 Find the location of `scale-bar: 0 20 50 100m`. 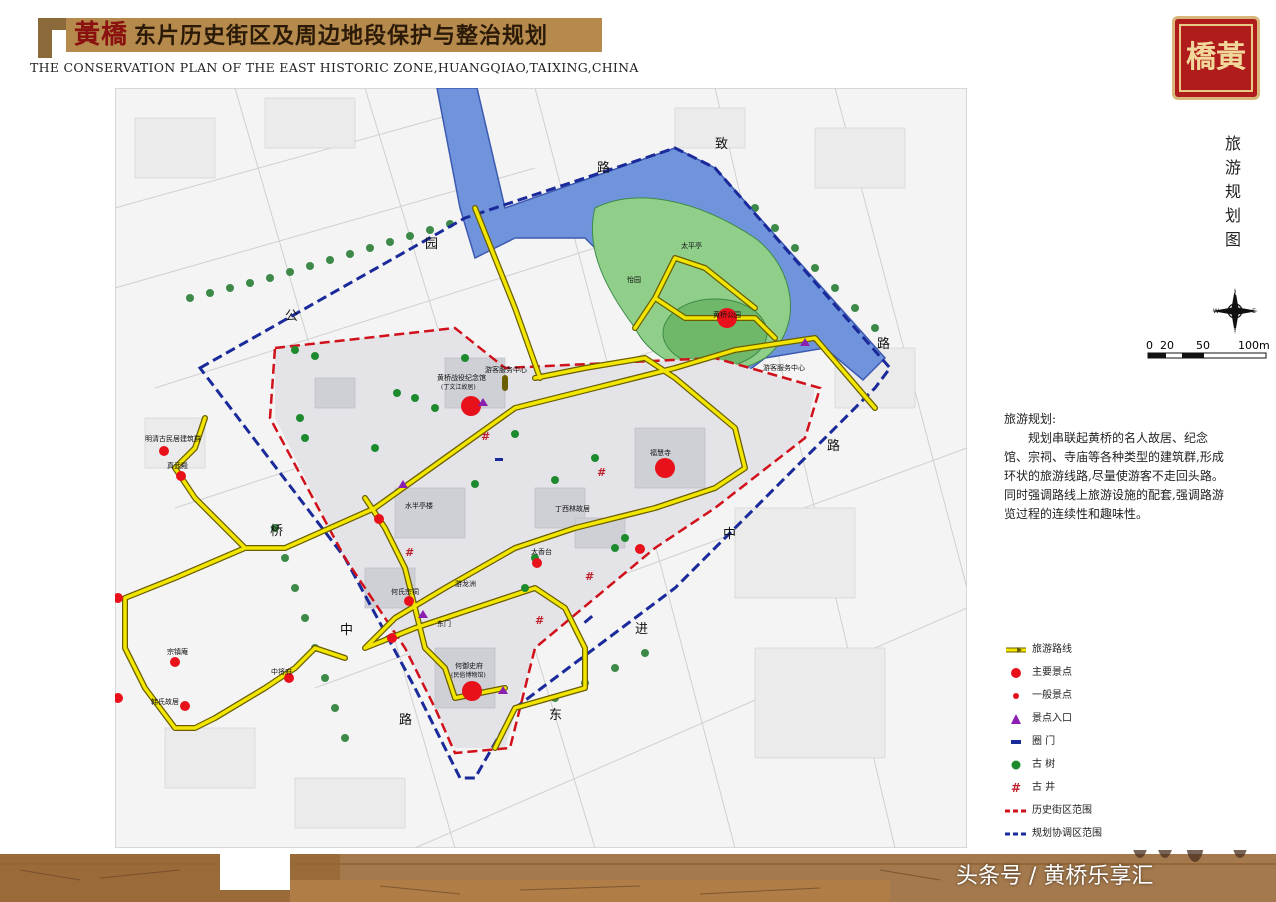

scale-bar: 0 20 50 100m is located at coordinates (1208, 351).